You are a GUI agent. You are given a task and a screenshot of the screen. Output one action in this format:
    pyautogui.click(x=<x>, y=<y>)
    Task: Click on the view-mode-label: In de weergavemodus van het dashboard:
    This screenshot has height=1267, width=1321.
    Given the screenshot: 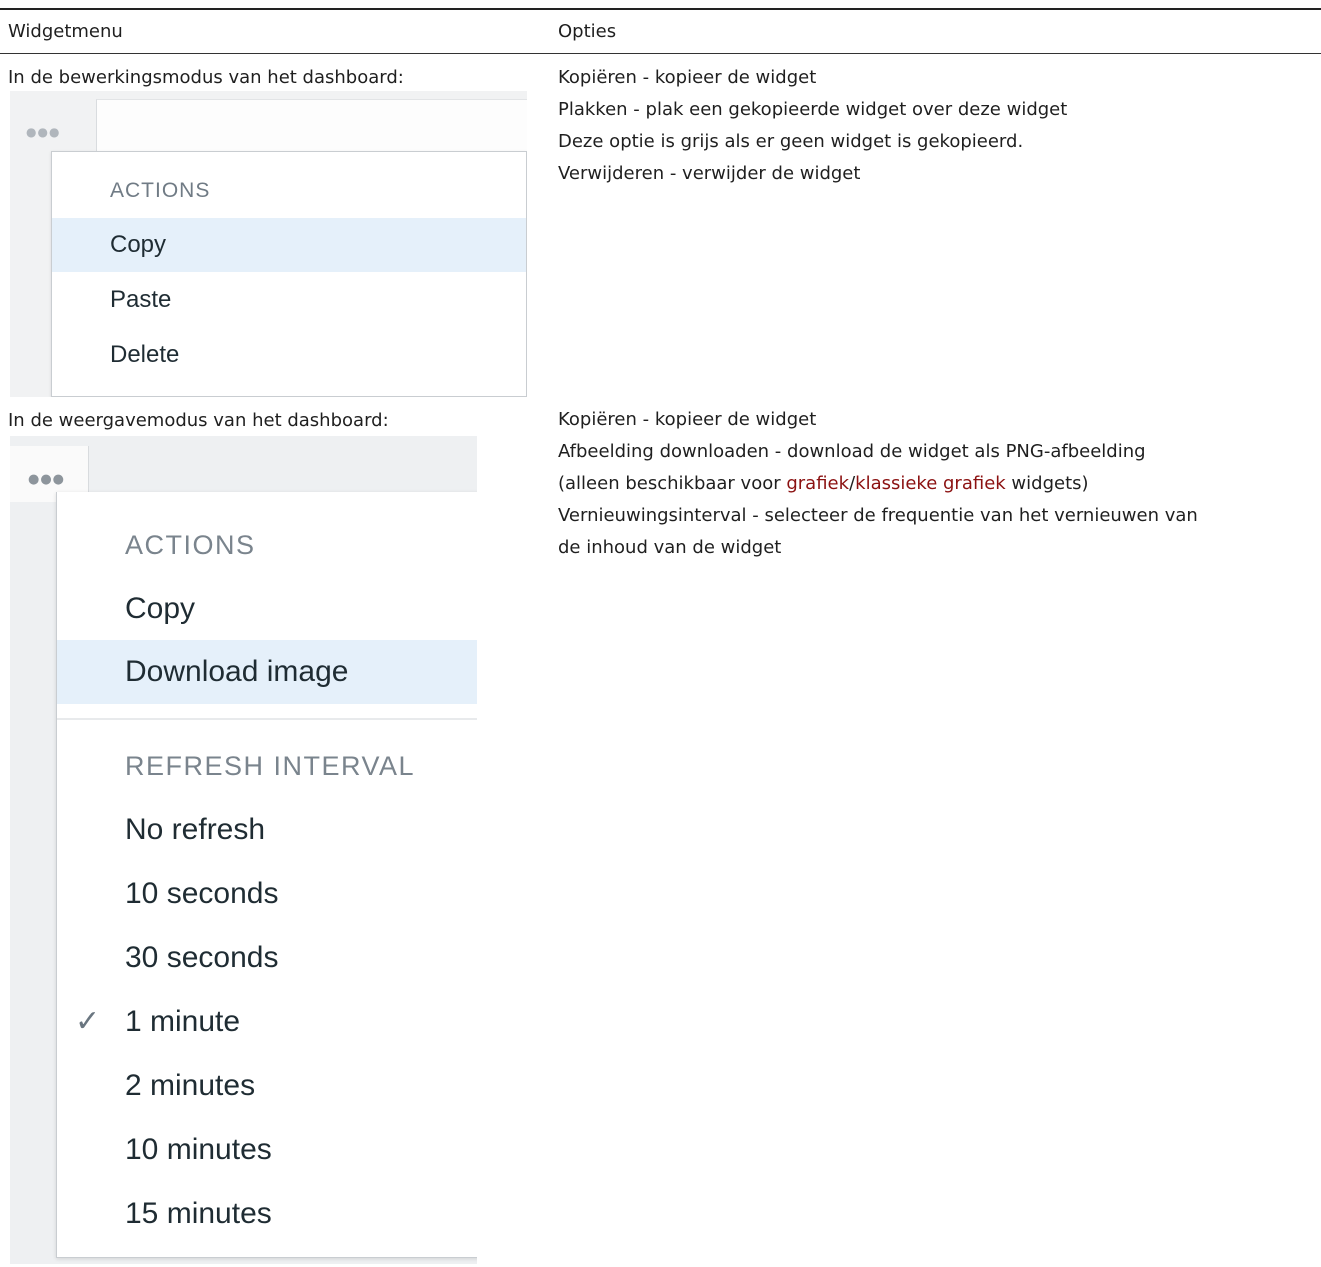 What is the action you would take?
    pyautogui.click(x=198, y=420)
    